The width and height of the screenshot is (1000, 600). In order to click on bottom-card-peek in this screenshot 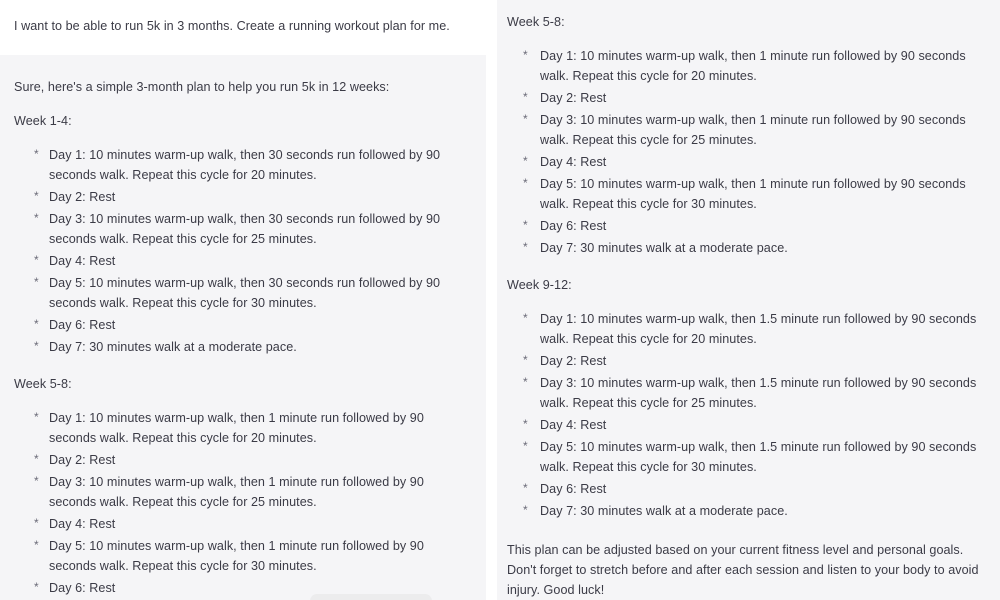, I will do `click(371, 597)`.